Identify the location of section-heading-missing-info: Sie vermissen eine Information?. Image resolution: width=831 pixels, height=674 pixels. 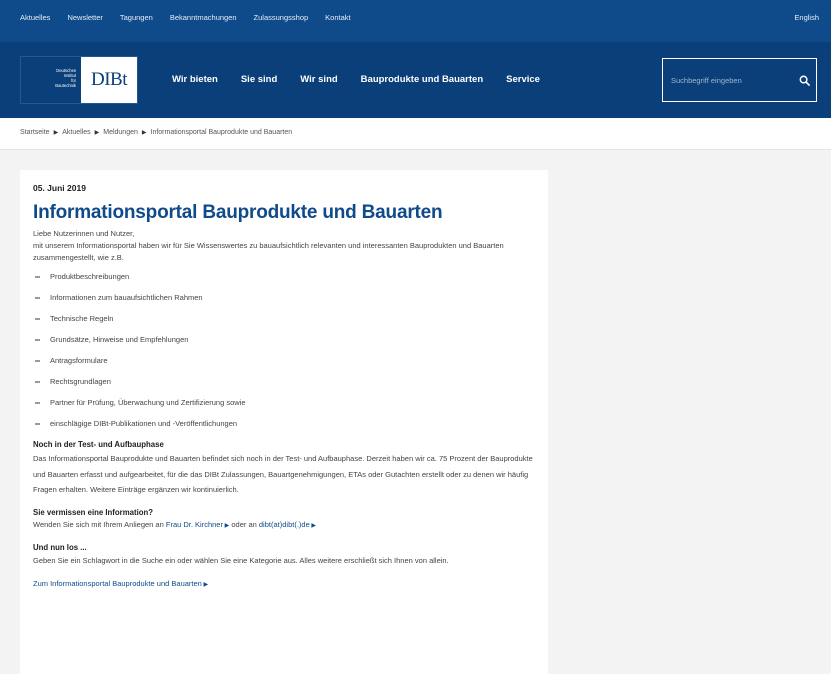
(93, 512).